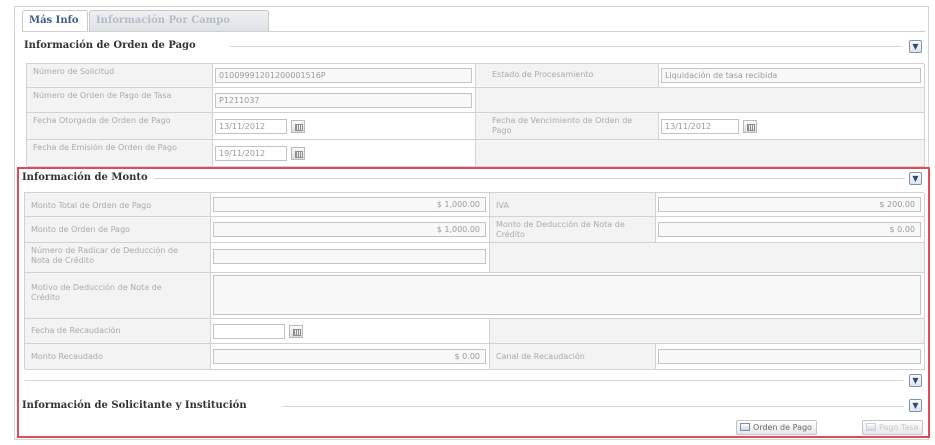 The width and height of the screenshot is (935, 445). Describe the element at coordinates (782, 427) in the screenshot. I see `orden-de-pago-button-label: Orden de Pago` at that location.